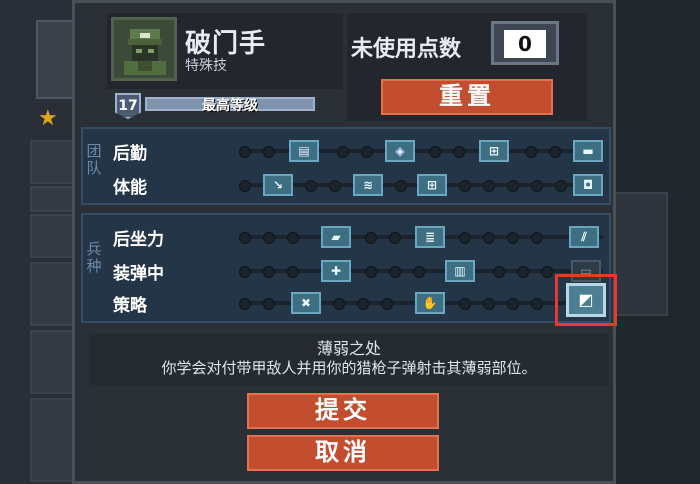 This screenshot has width=700, height=484. I want to click on background-right-panel, so click(656, 242).